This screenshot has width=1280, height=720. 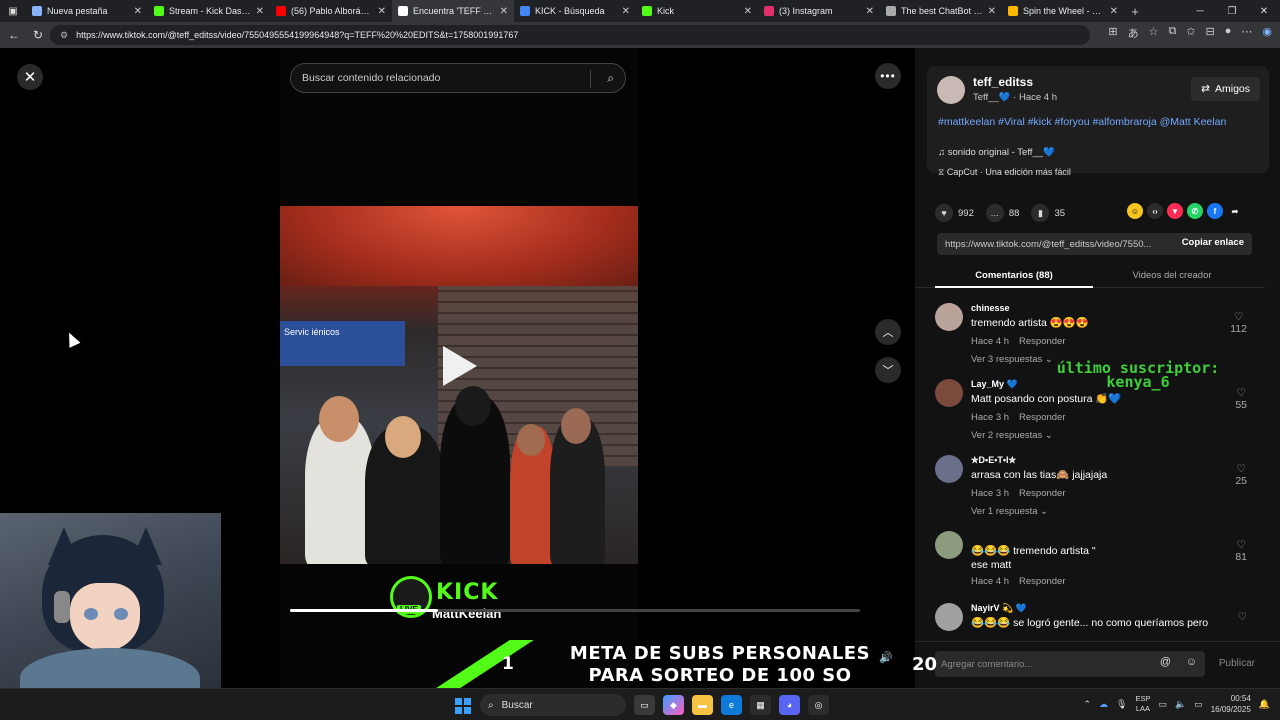 What do you see at coordinates (458, 78) in the screenshot?
I see `related-search-input: Buscar contenido relacionado ⌕` at bounding box center [458, 78].